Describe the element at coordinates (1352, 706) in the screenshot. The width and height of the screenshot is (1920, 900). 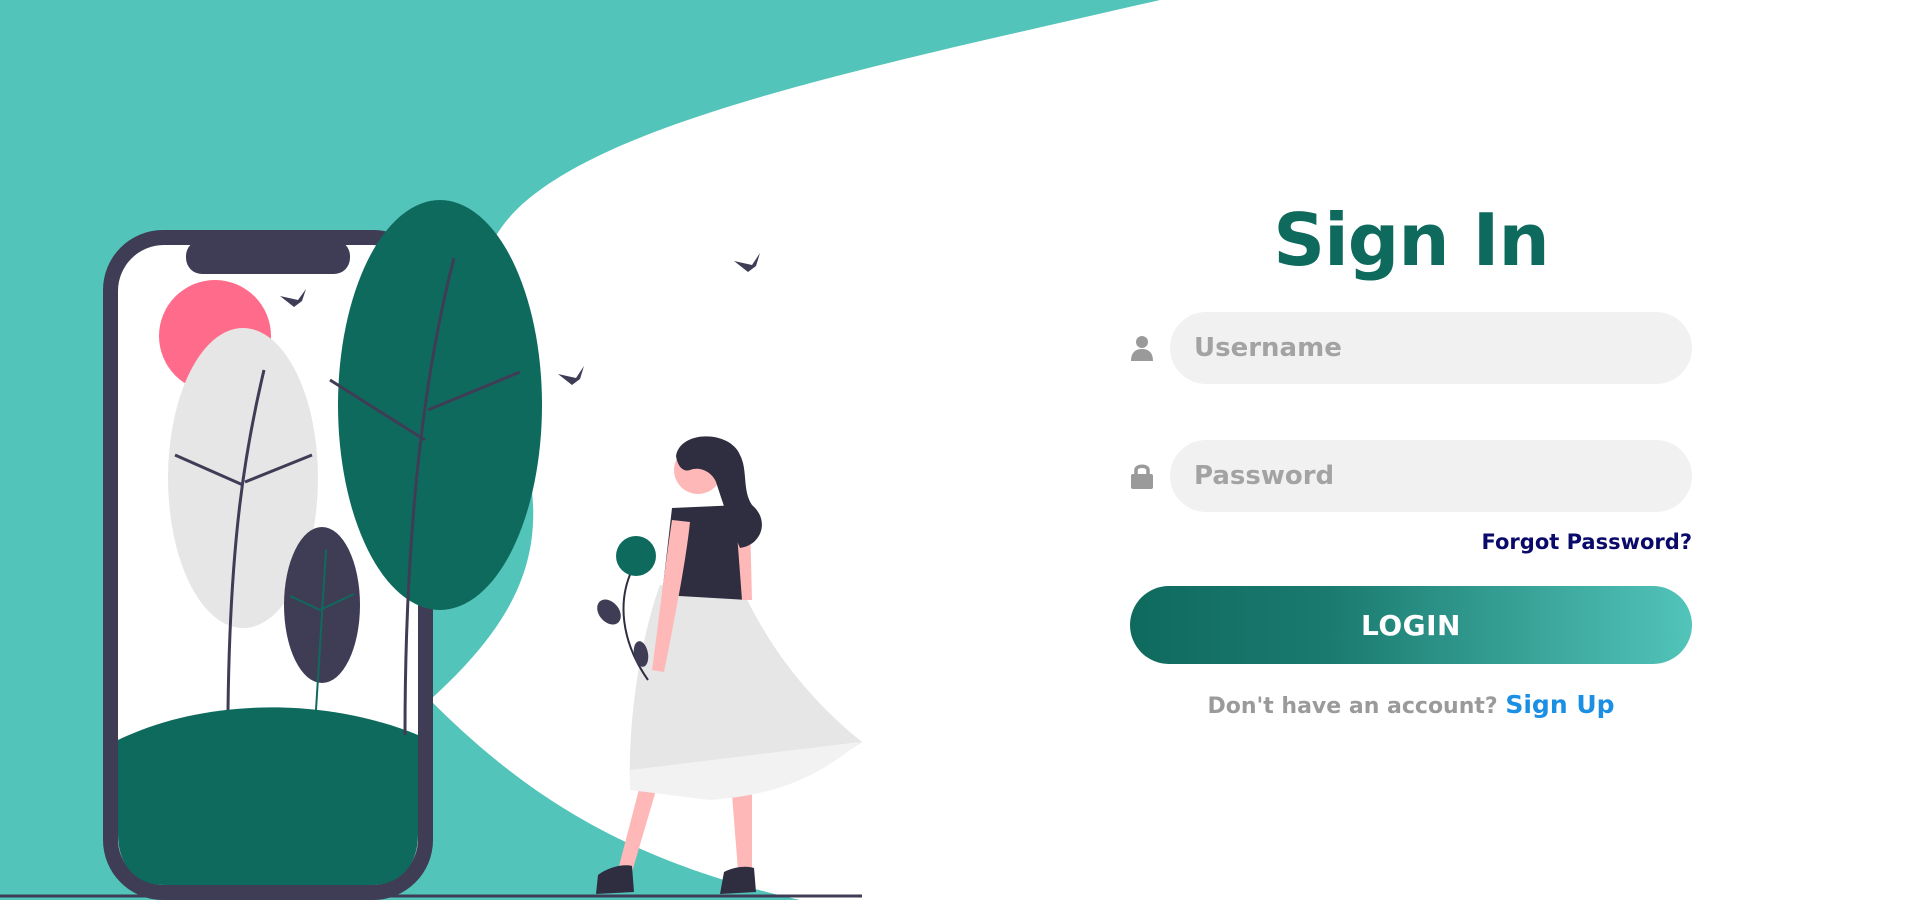
I see `signup-prompt: Don't have an account?` at that location.